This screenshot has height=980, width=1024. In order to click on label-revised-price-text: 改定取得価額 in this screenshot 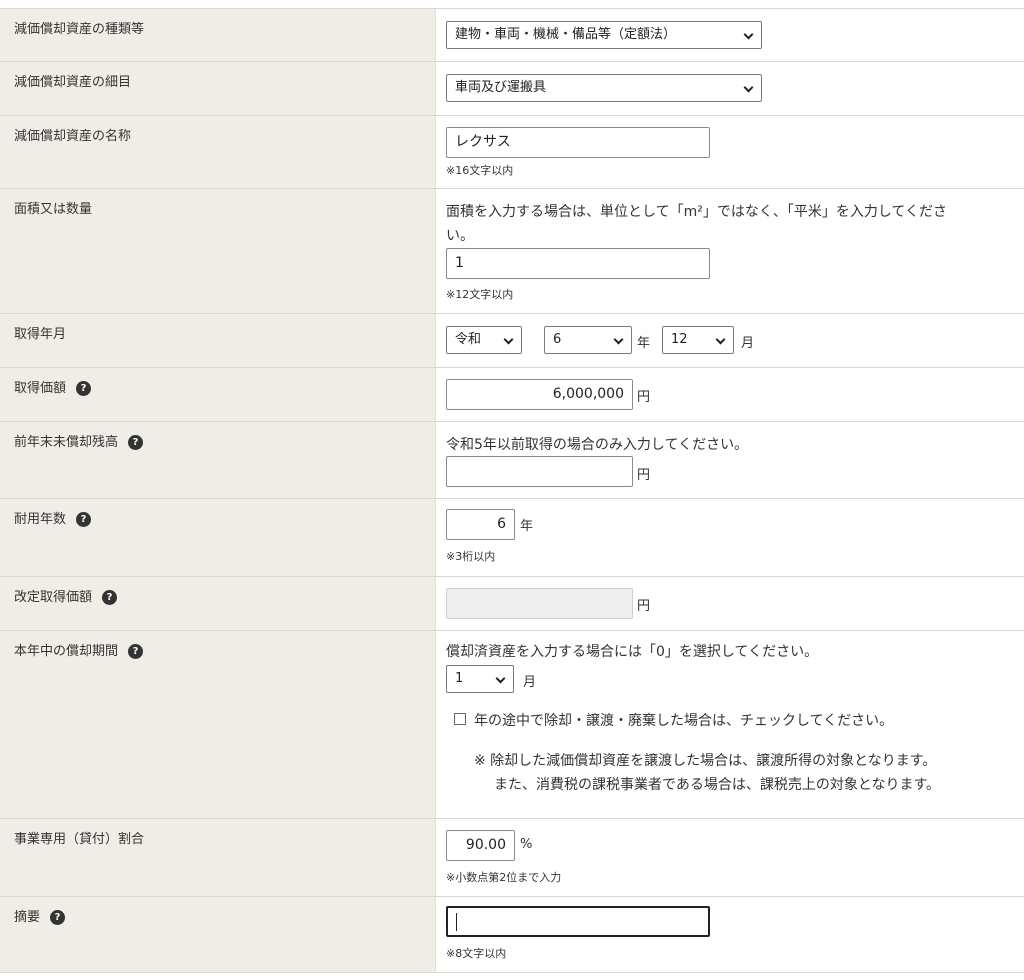, I will do `click(53, 597)`.